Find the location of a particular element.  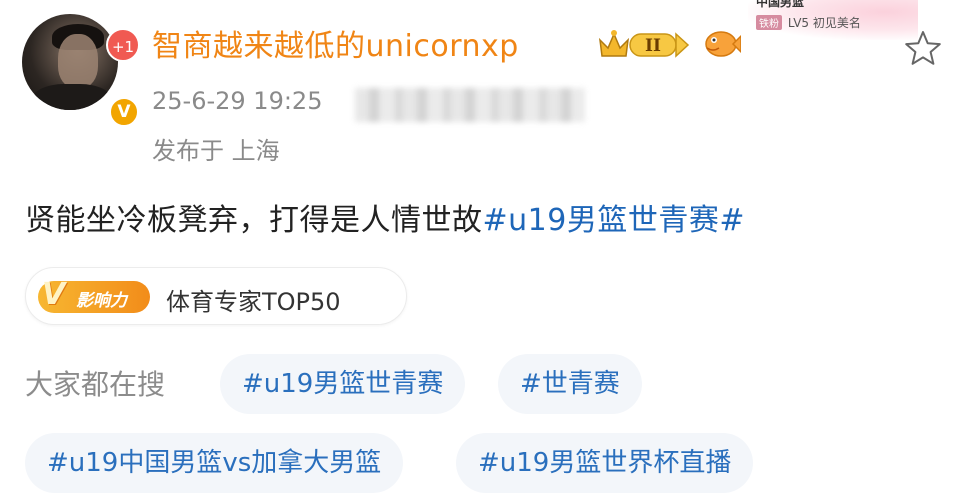

post-location: 发布于 上海 is located at coordinates (216, 151).